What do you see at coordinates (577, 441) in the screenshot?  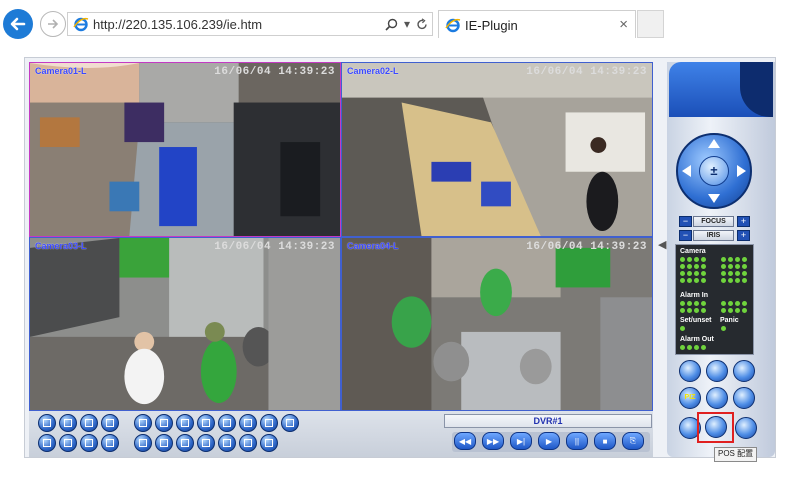 I see `pause-button: ||` at bounding box center [577, 441].